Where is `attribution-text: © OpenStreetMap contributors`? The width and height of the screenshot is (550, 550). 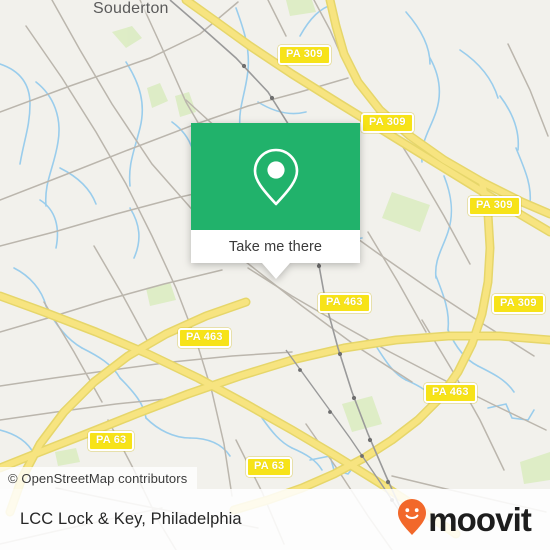
attribution-text: © OpenStreetMap contributors is located at coordinates (98, 478).